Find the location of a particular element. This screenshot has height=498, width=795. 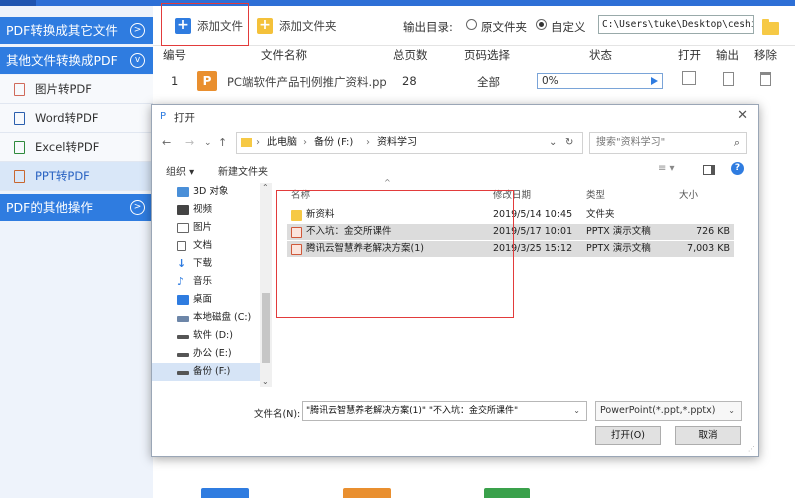

row-filename: PC端软件产品刊例推广资料.pp is located at coordinates (307, 82).